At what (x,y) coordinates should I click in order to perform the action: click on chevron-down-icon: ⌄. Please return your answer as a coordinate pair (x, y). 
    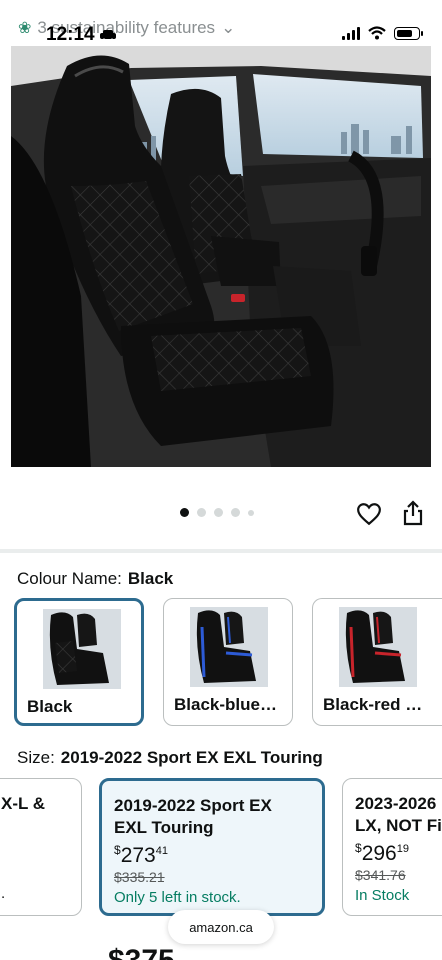
    Looking at the image, I should click on (228, 27).